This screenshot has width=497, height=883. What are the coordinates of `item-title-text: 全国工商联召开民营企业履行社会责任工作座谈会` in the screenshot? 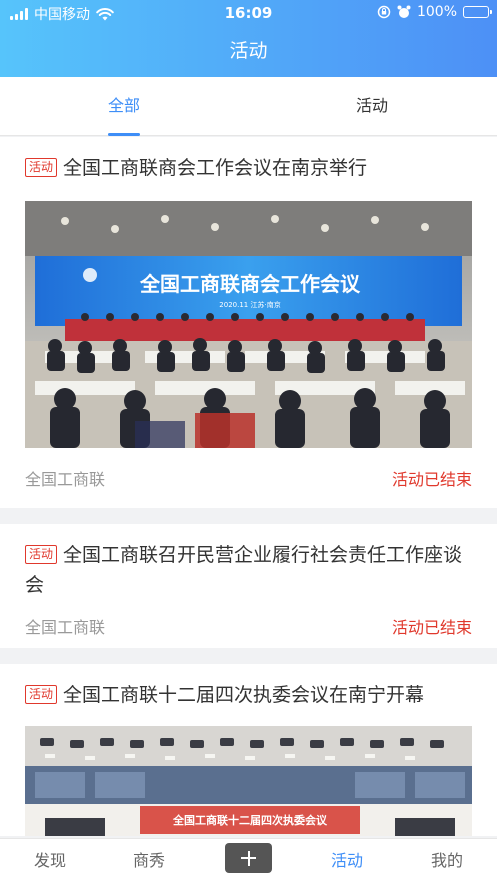 It's located at (244, 570).